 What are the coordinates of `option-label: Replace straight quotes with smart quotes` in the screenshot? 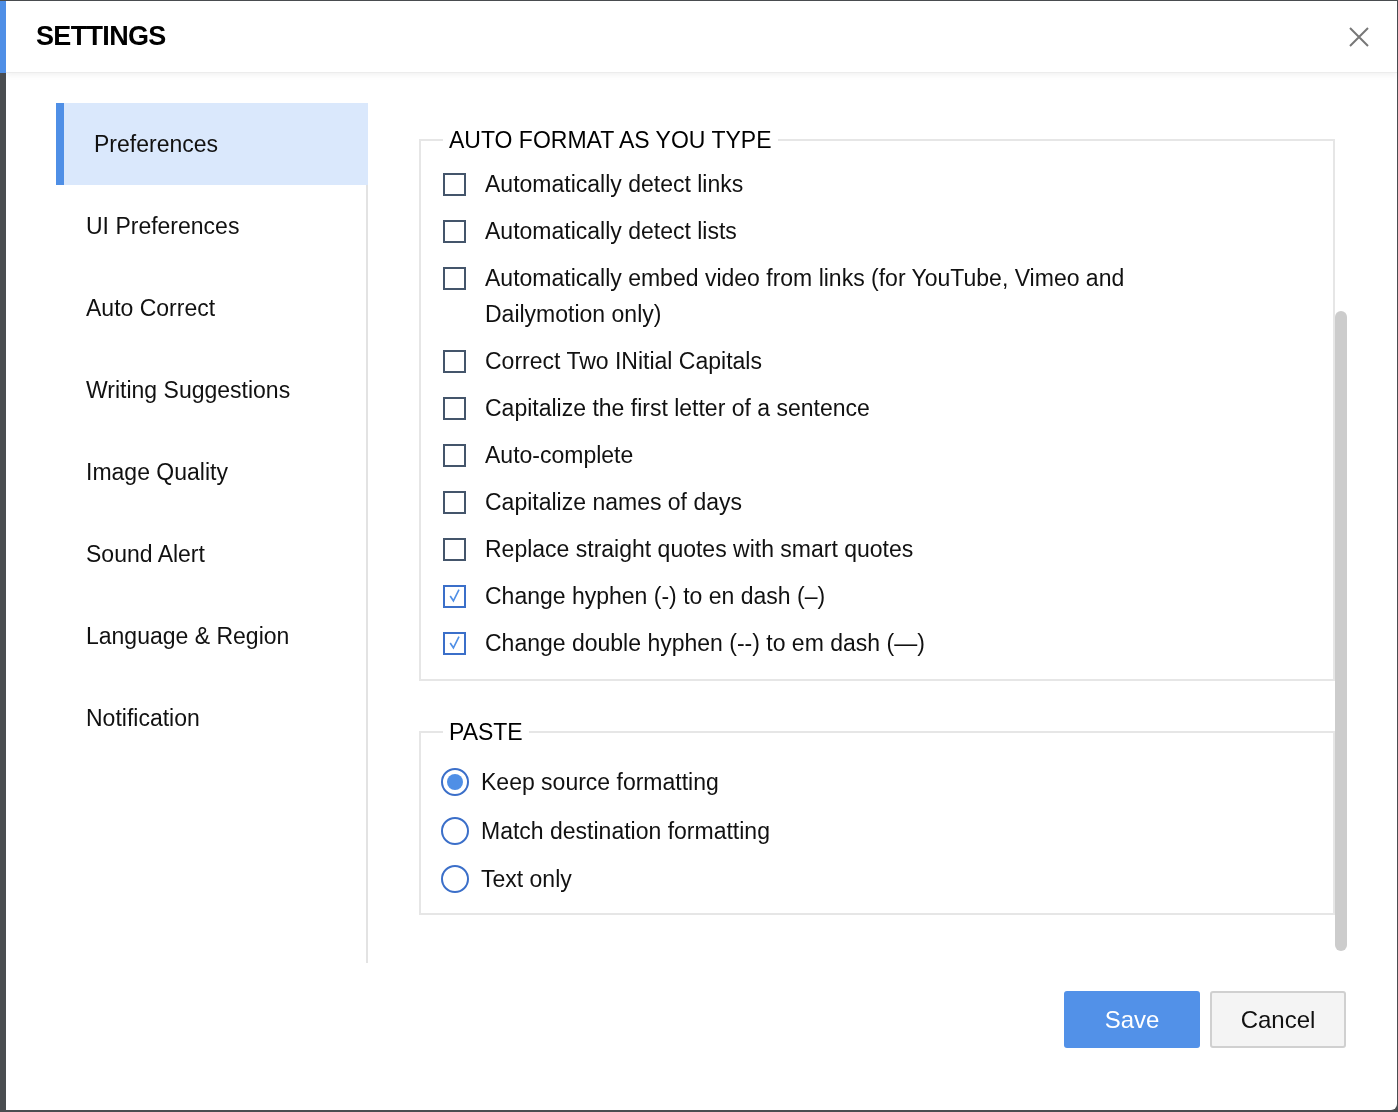 It's located at (699, 549).